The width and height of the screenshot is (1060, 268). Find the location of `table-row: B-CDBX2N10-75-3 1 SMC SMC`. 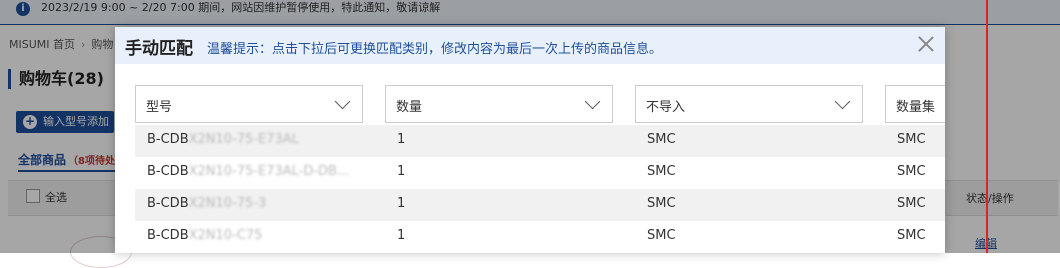

table-row: B-CDBX2N10-75-3 1 SMC SMC is located at coordinates (540, 205).